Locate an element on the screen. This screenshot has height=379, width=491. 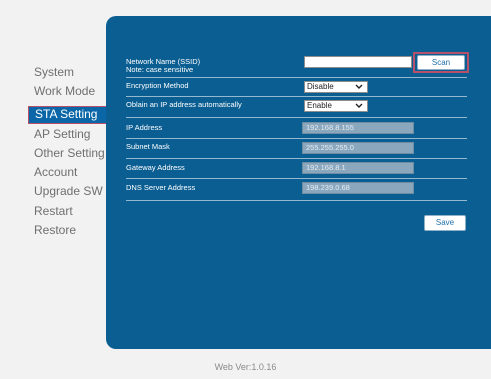
save-button: Save is located at coordinates (445, 223).